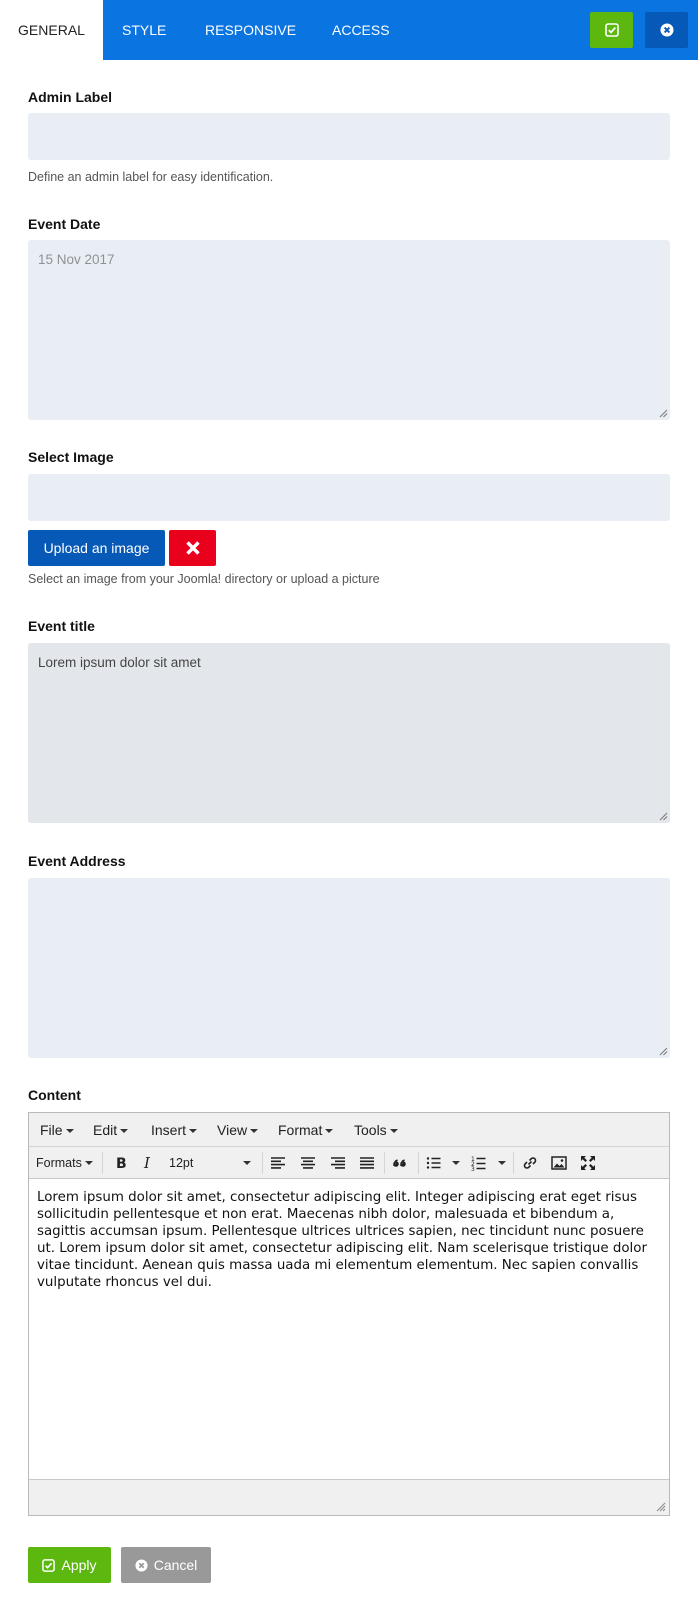 Image resolution: width=698 pixels, height=1613 pixels. I want to click on align-center-icon, so click(308, 1163).